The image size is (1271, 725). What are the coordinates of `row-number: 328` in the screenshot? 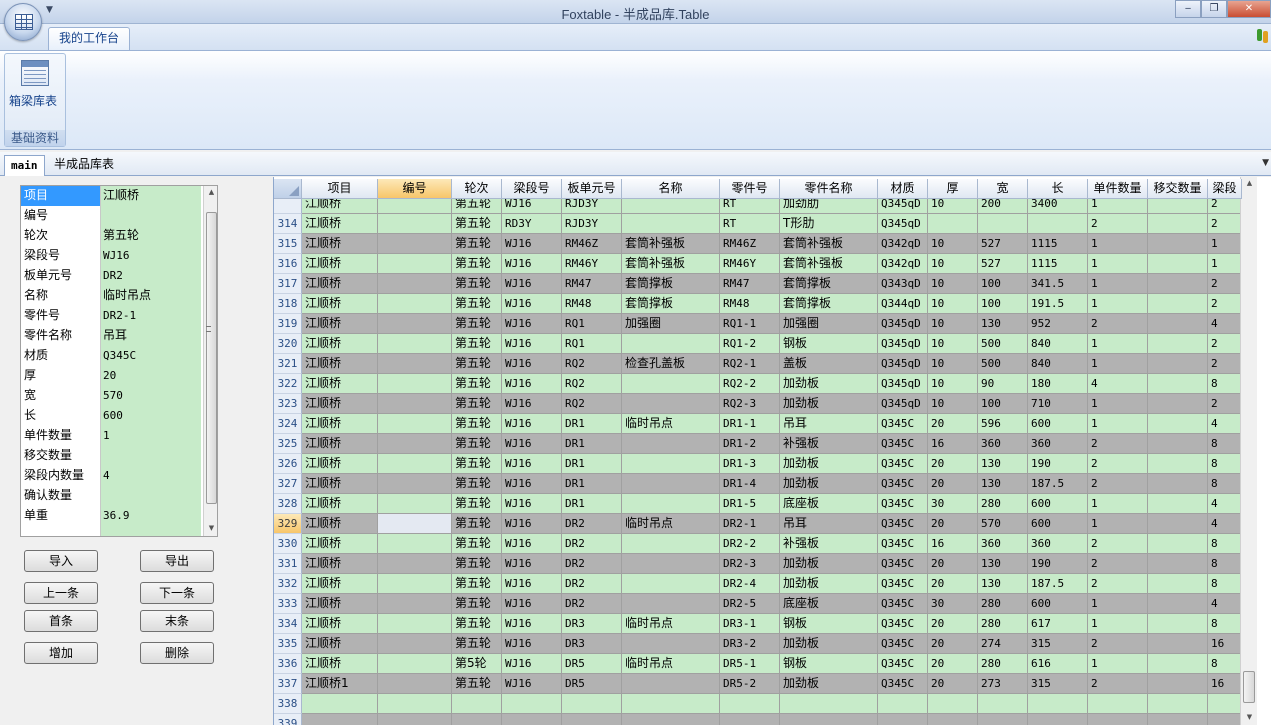 It's located at (288, 504).